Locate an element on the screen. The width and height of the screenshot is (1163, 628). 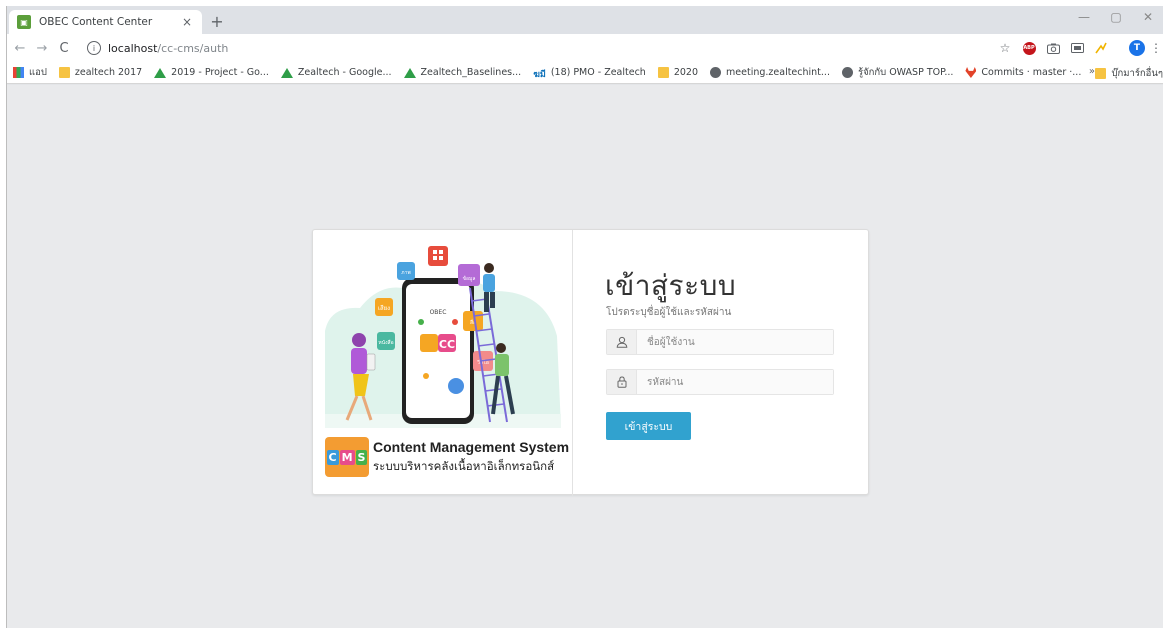
user-icon is located at coordinates (622, 342).